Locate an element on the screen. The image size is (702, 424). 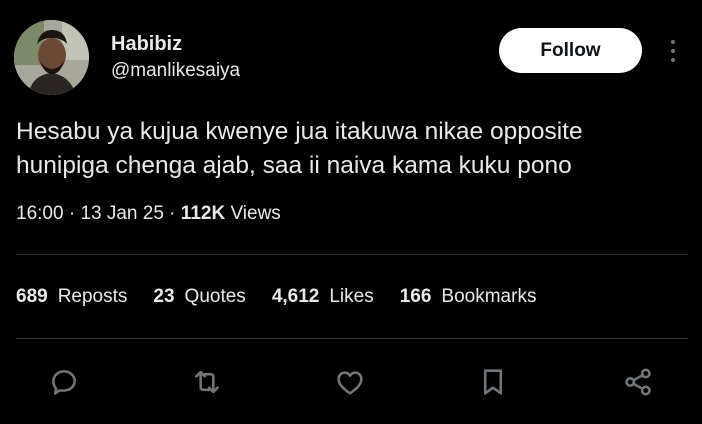
reposts-stat: 689 Reposts is located at coordinates (71, 297).